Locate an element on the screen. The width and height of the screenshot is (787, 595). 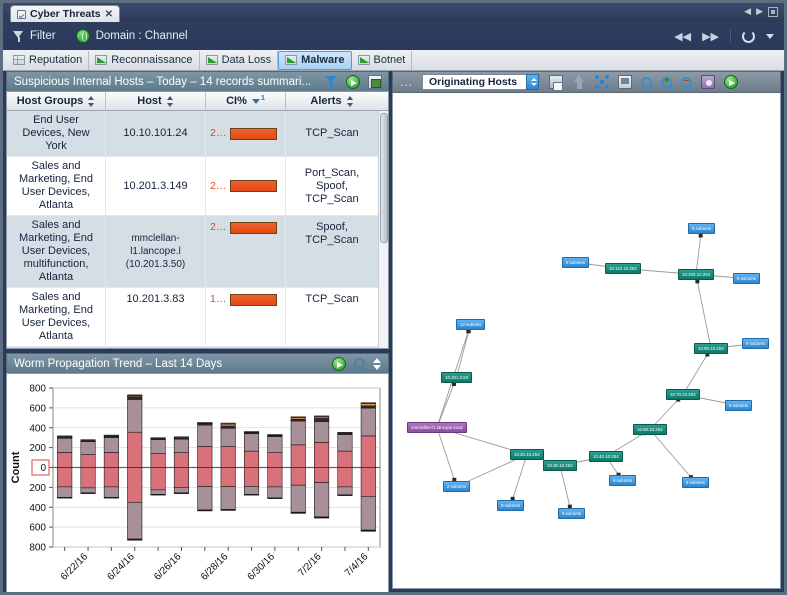
graph-node-ip: 10.110.10.254 is located at coordinates (623, 268).